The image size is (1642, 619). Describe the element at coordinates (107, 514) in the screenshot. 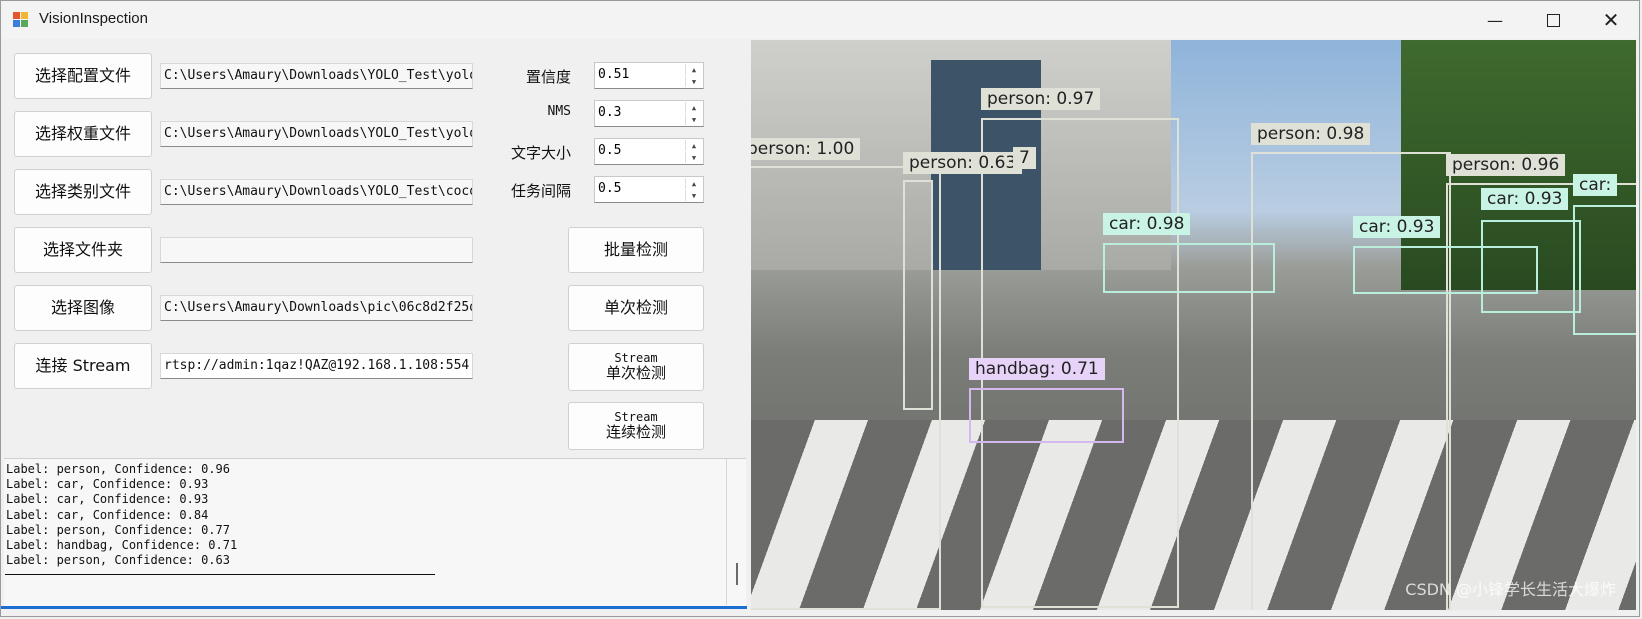

I see `log-line: Label: car, Confidence: 0.84` at that location.